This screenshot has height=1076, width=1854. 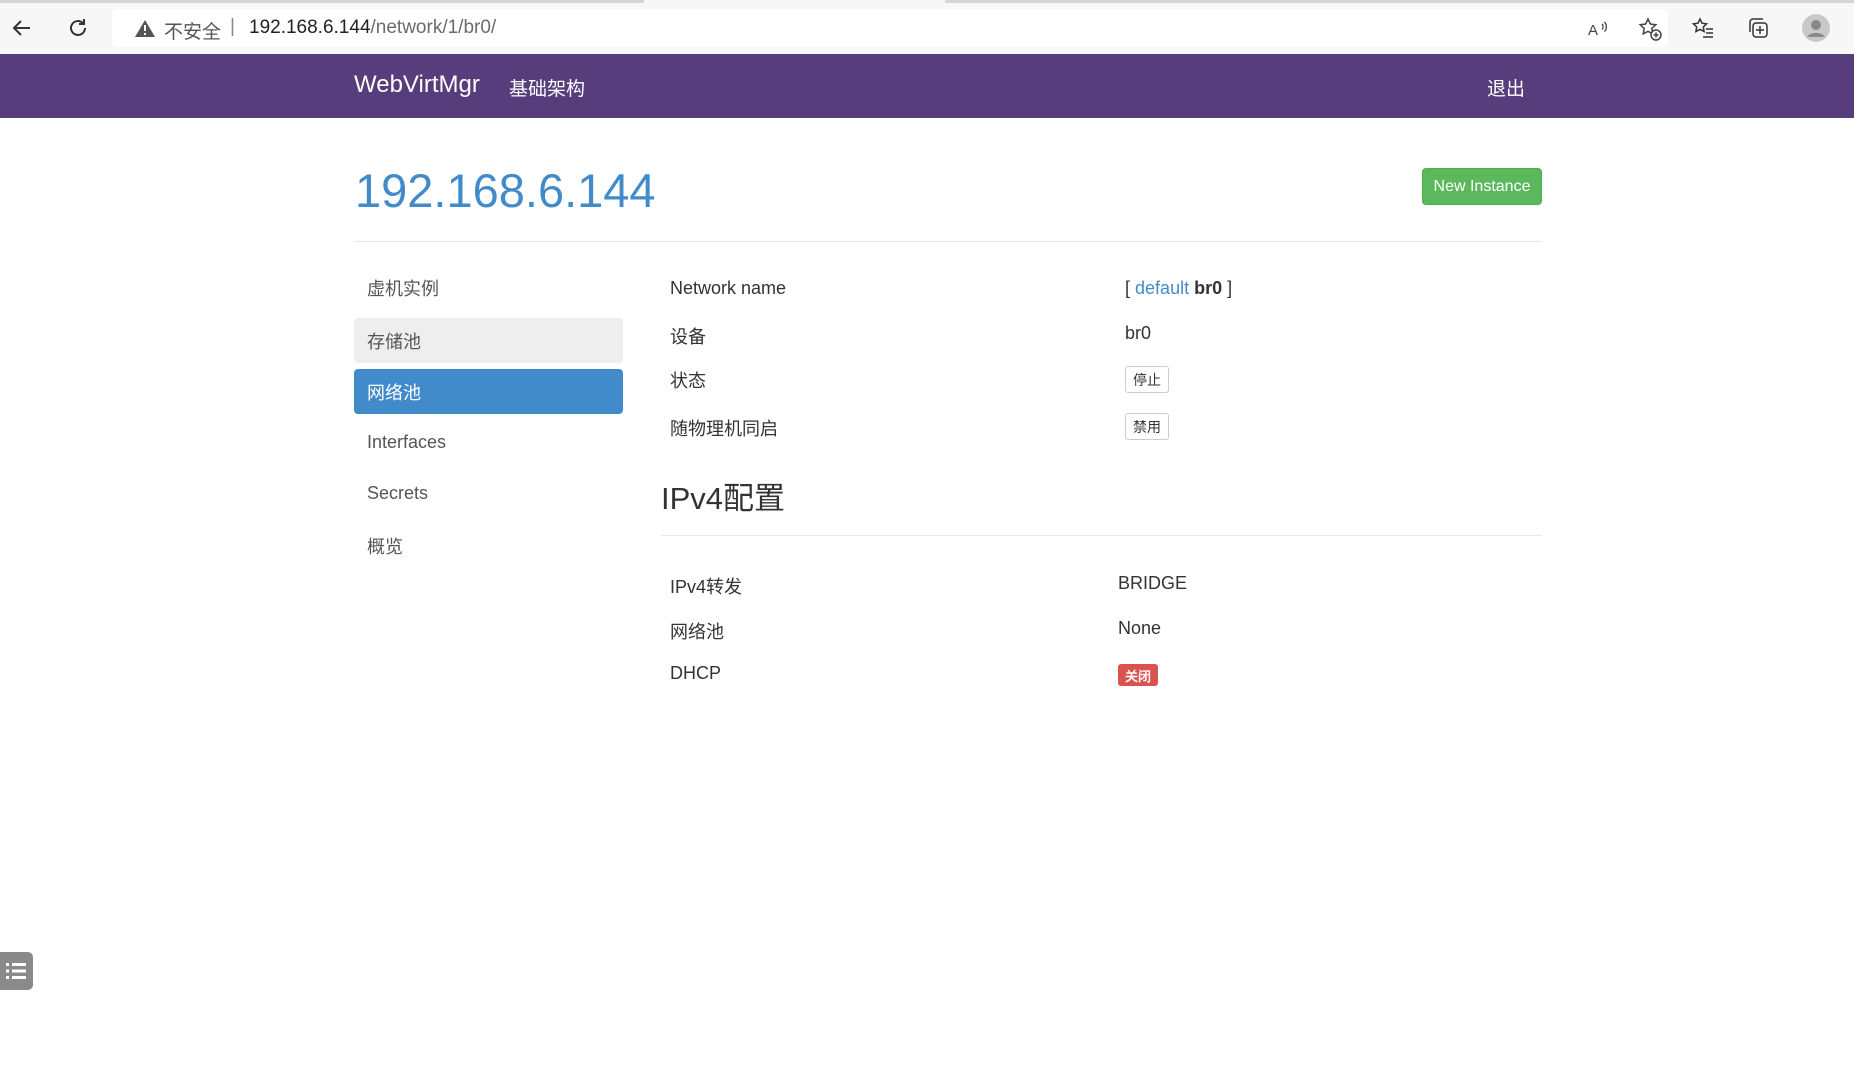 I want to click on ipv4-pool-value: None, so click(x=1140, y=628).